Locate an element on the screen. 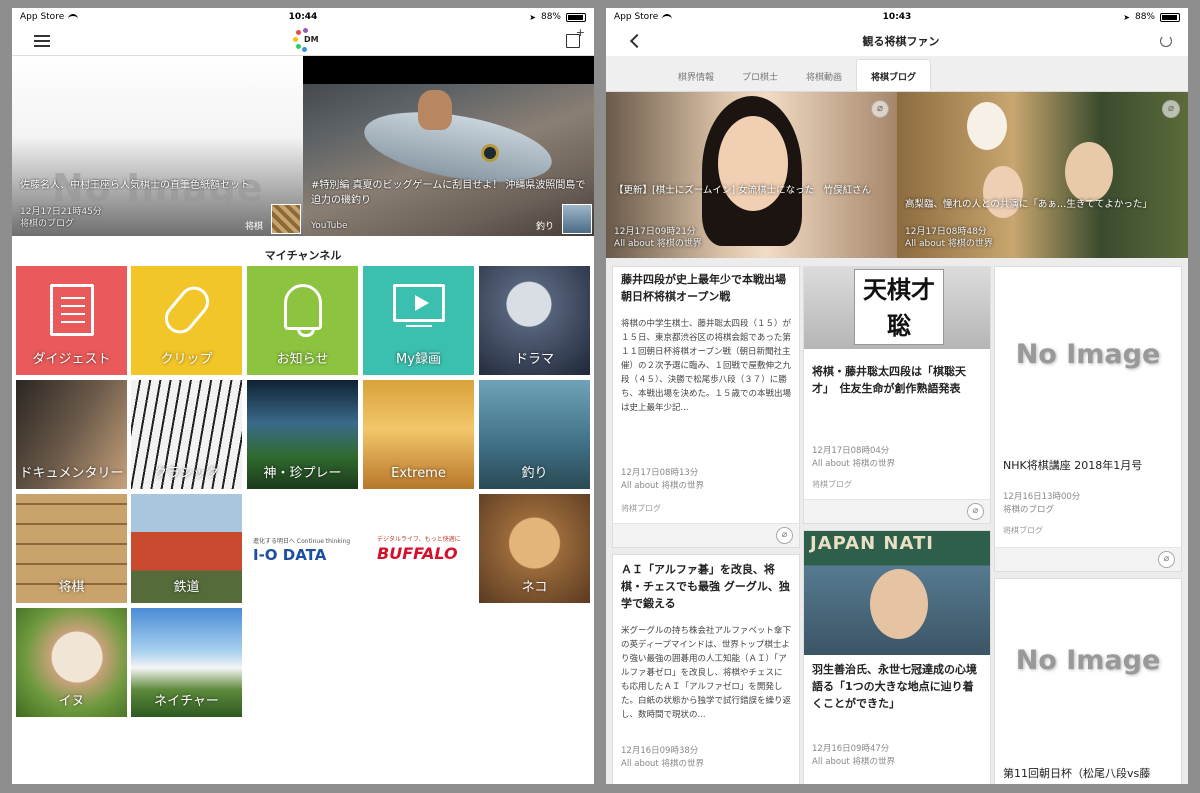 This screenshot has width=1200, height=793. iodata-logo: I-O DATA is located at coordinates (290, 555).